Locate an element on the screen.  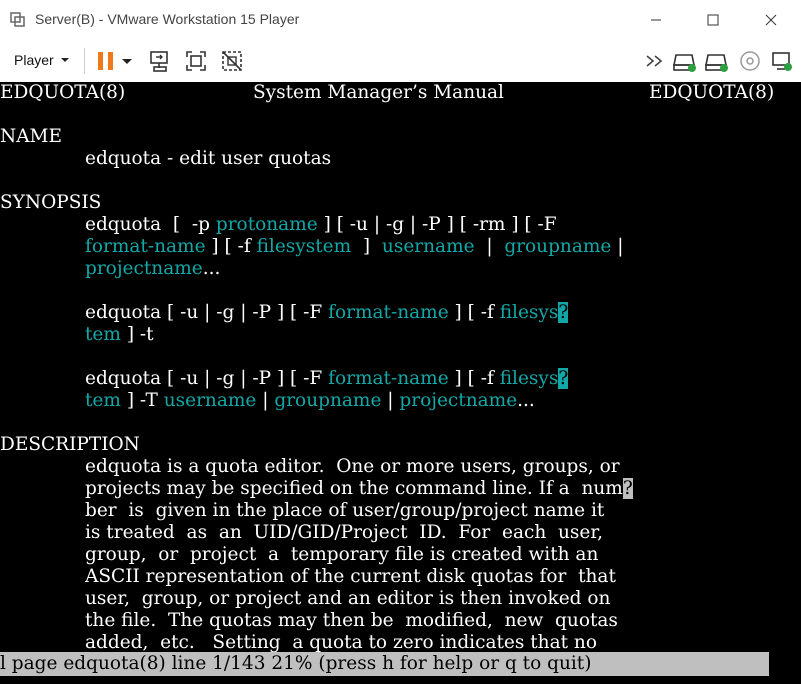
maximize-button is located at coordinates (713, 20).